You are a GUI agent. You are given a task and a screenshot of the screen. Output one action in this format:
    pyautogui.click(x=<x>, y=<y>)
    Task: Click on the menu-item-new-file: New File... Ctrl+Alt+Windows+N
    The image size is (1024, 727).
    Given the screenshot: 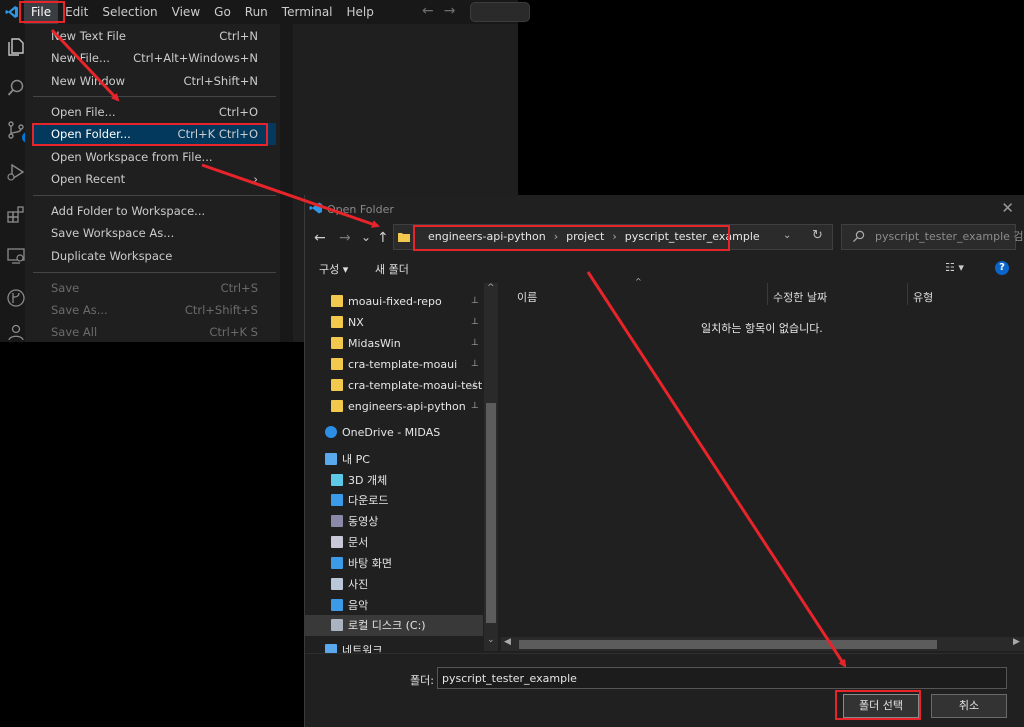 What is the action you would take?
    pyautogui.click(x=154, y=58)
    